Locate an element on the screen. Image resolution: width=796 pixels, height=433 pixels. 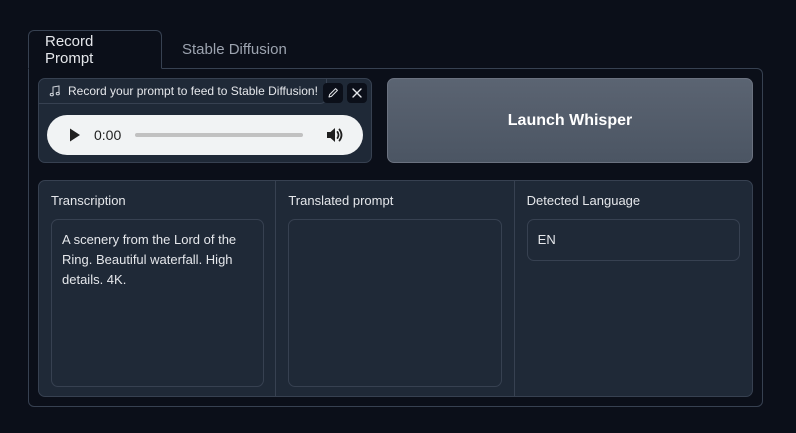
pencil-icon is located at coordinates (333, 93).